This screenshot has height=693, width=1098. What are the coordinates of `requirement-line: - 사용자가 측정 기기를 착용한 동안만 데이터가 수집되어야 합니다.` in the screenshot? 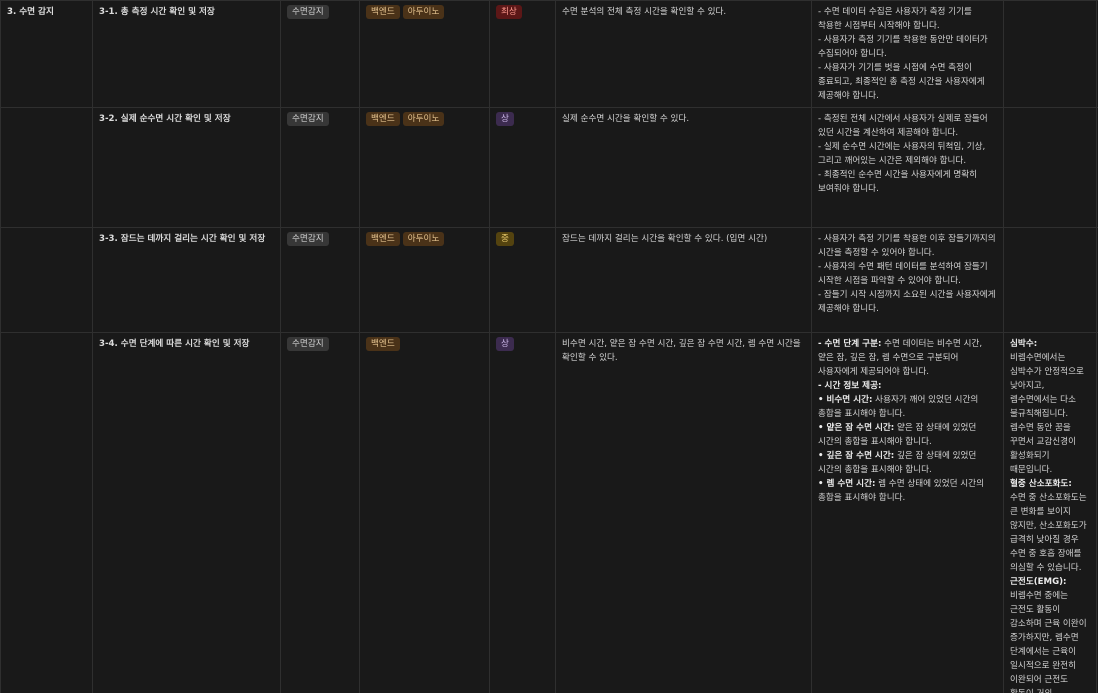 It's located at (903, 47).